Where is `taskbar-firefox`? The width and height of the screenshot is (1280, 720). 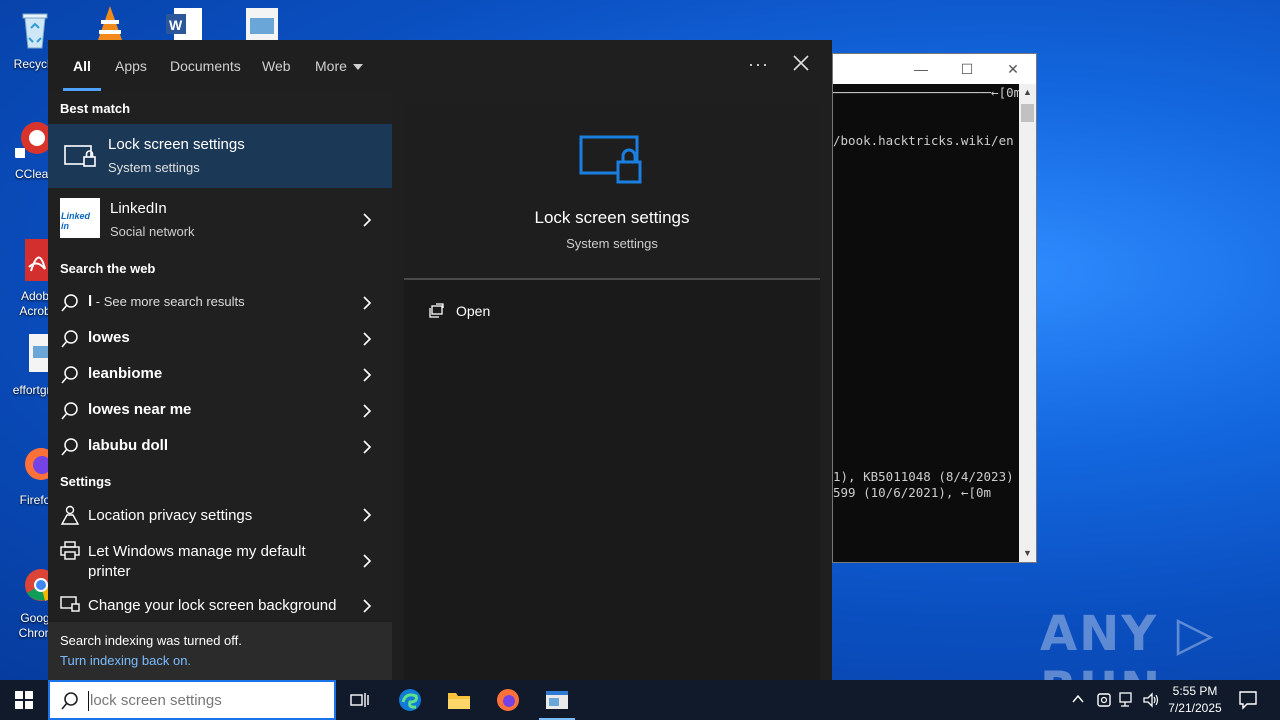
taskbar-firefox is located at coordinates (508, 700).